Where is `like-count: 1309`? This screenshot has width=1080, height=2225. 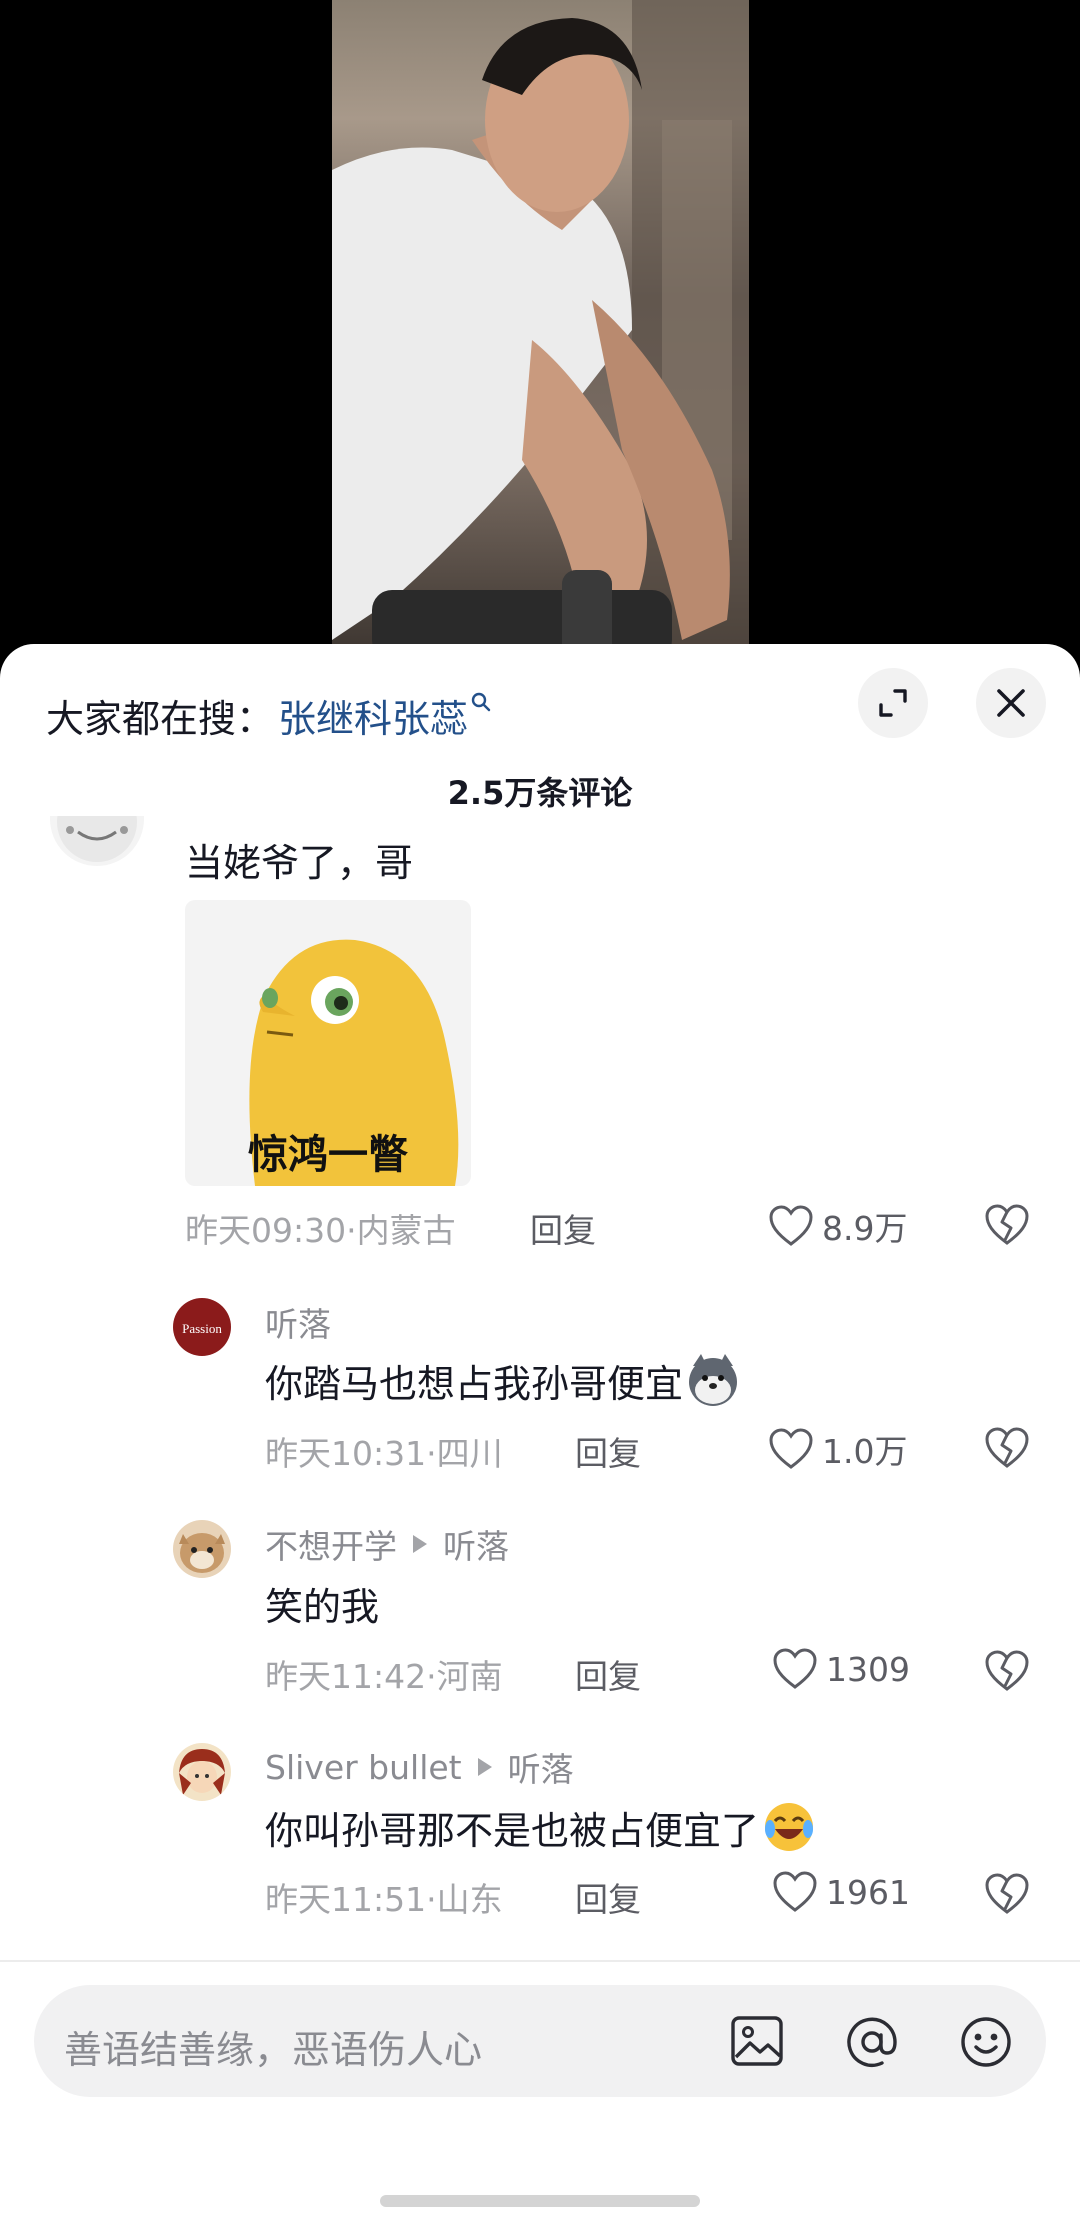 like-count: 1309 is located at coordinates (868, 1669).